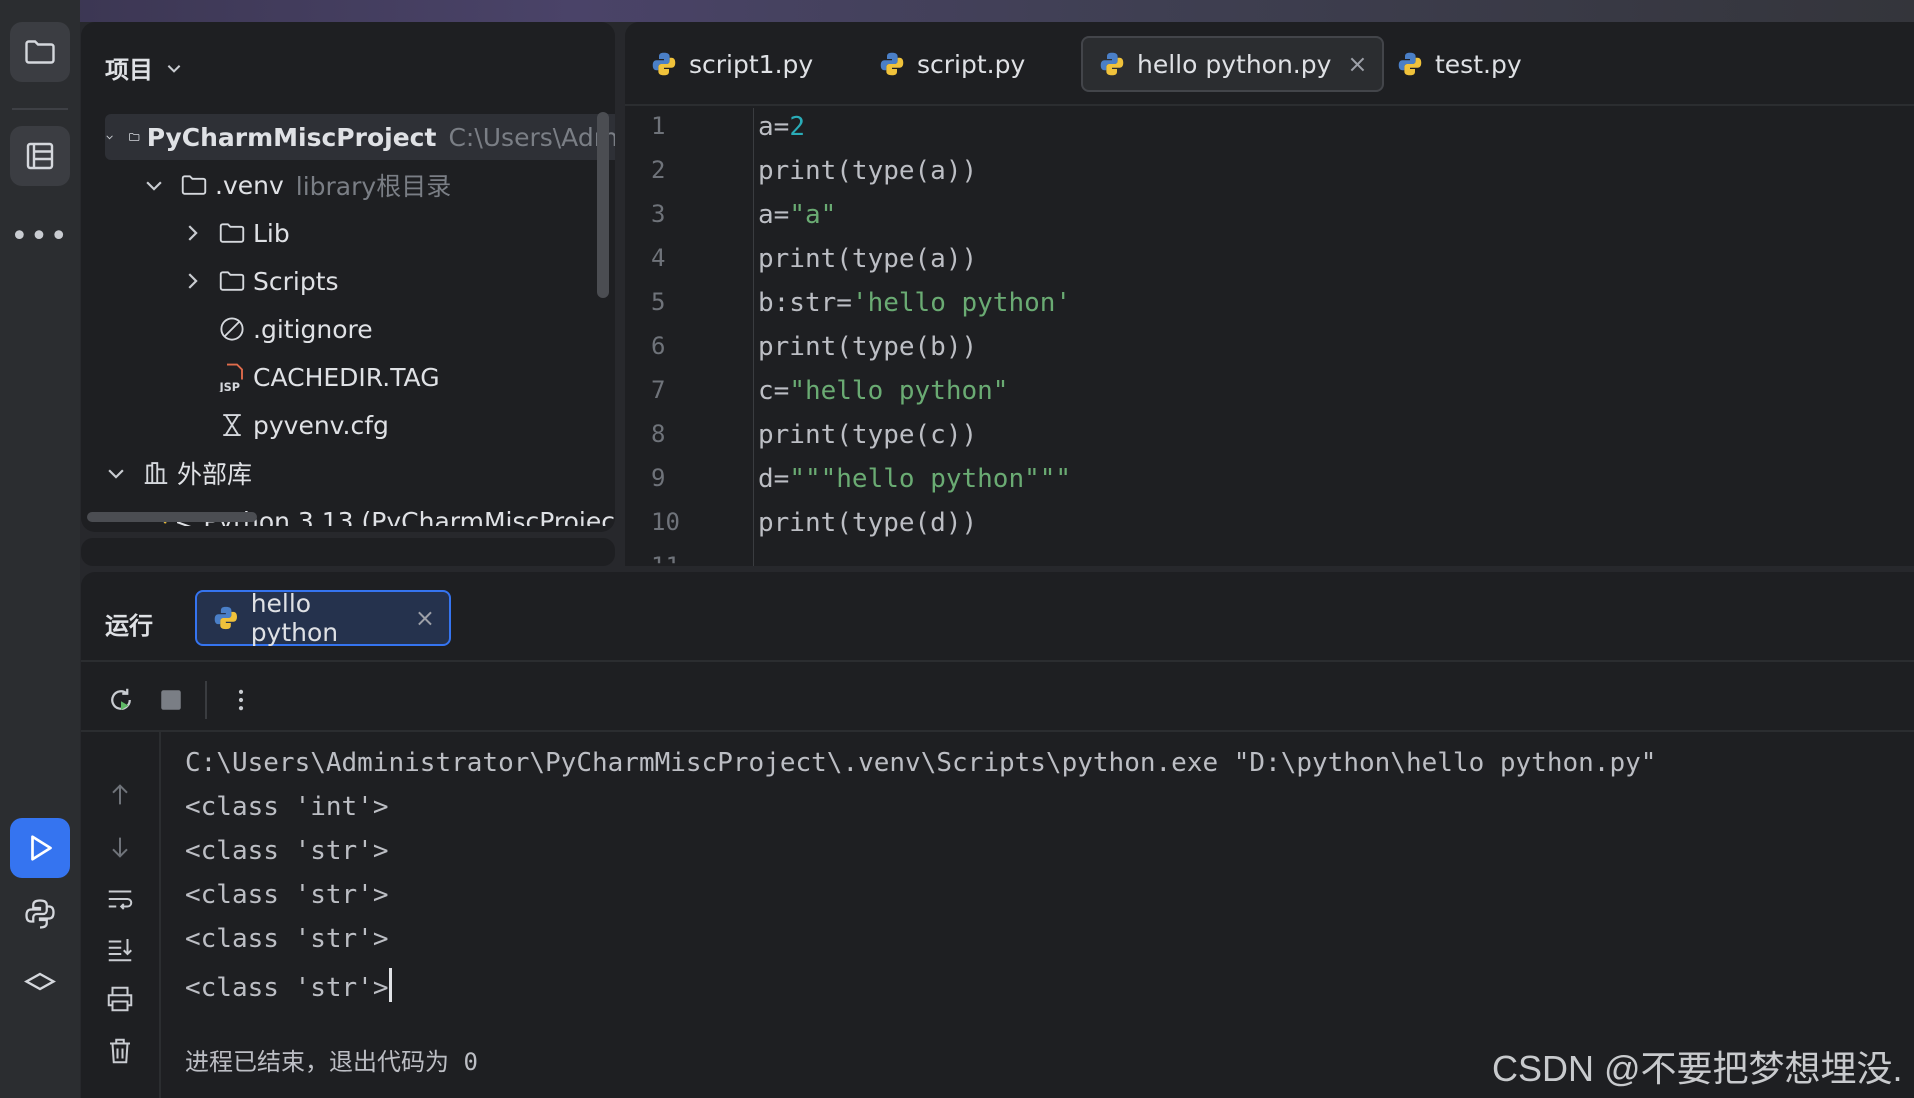  I want to click on run-tab-label: hello python, so click(294, 618).